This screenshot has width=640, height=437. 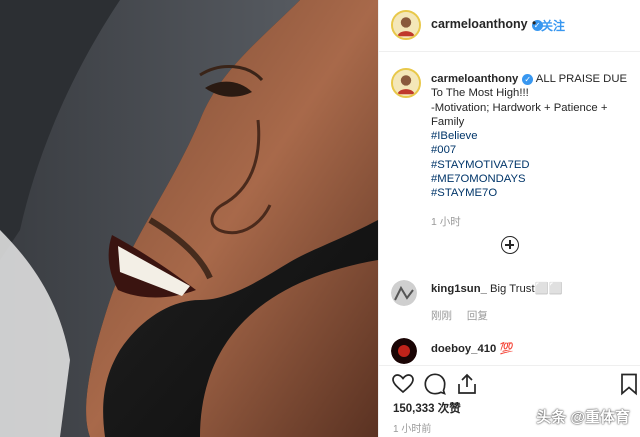 What do you see at coordinates (531, 179) in the screenshot?
I see `hashtag-link: #ME7OMONDAYS` at bounding box center [531, 179].